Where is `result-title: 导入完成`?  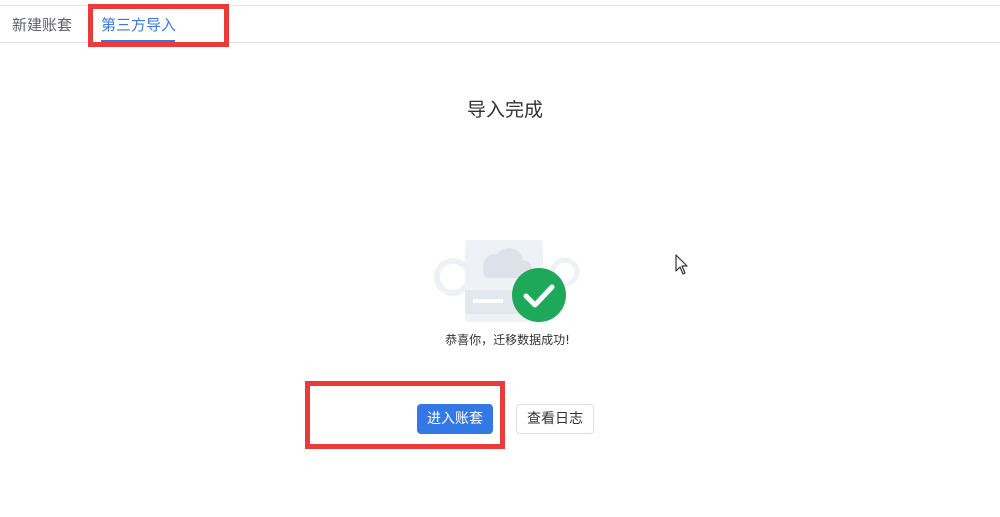 result-title: 导入完成 is located at coordinates (504, 110).